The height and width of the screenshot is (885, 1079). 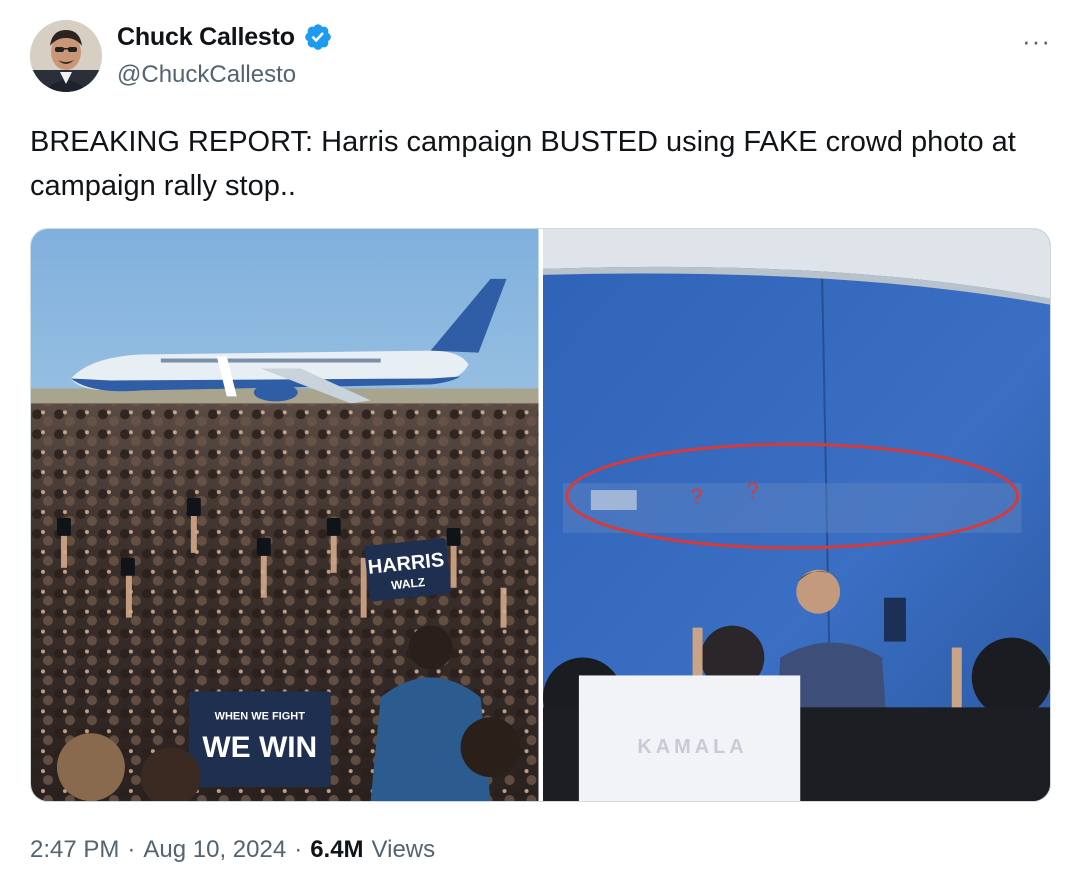 I want to click on avatar, so click(x=66, y=56).